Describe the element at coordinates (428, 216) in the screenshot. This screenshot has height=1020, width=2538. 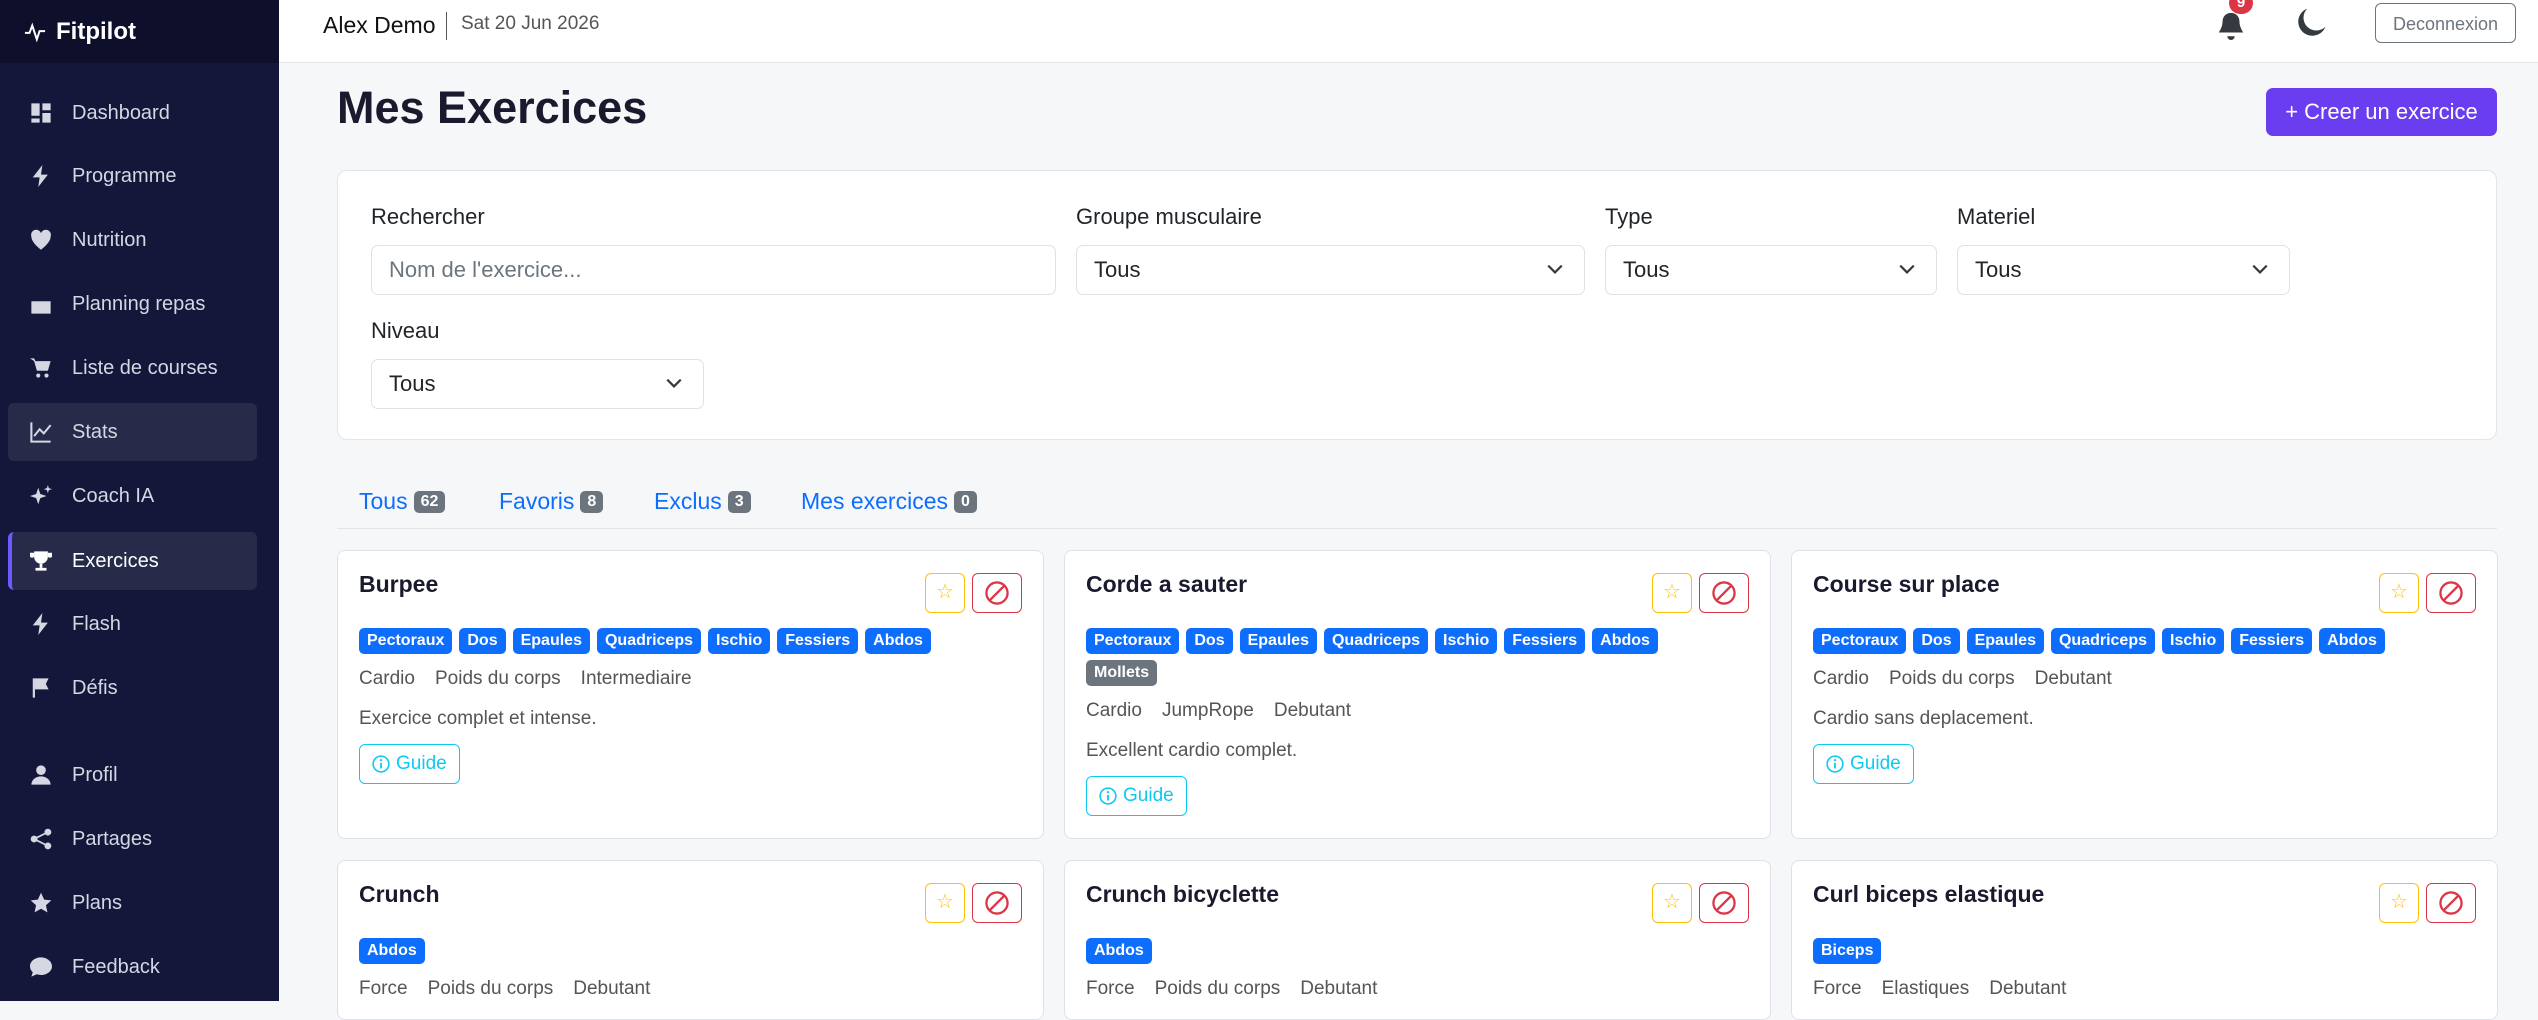
I see `search-label: Rechercher` at that location.